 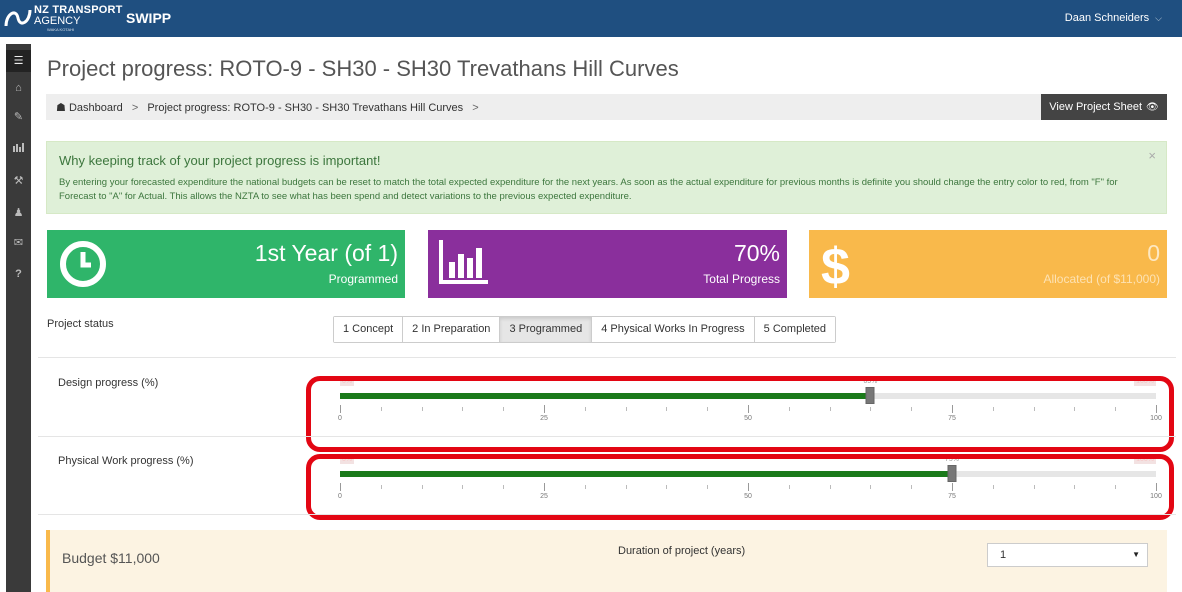 What do you see at coordinates (1003, 555) in the screenshot?
I see `duration-select-value: 1` at bounding box center [1003, 555].